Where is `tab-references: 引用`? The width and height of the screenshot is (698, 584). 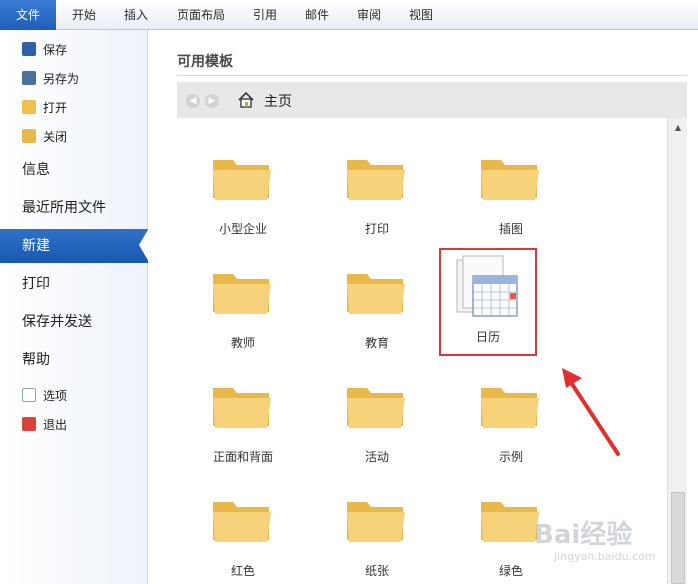
tab-references: 引用 is located at coordinates (265, 15).